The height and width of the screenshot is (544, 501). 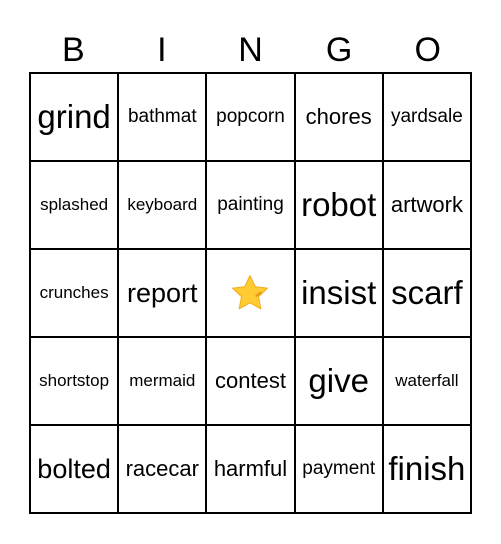 I want to click on cell-word: harmful, so click(x=250, y=468).